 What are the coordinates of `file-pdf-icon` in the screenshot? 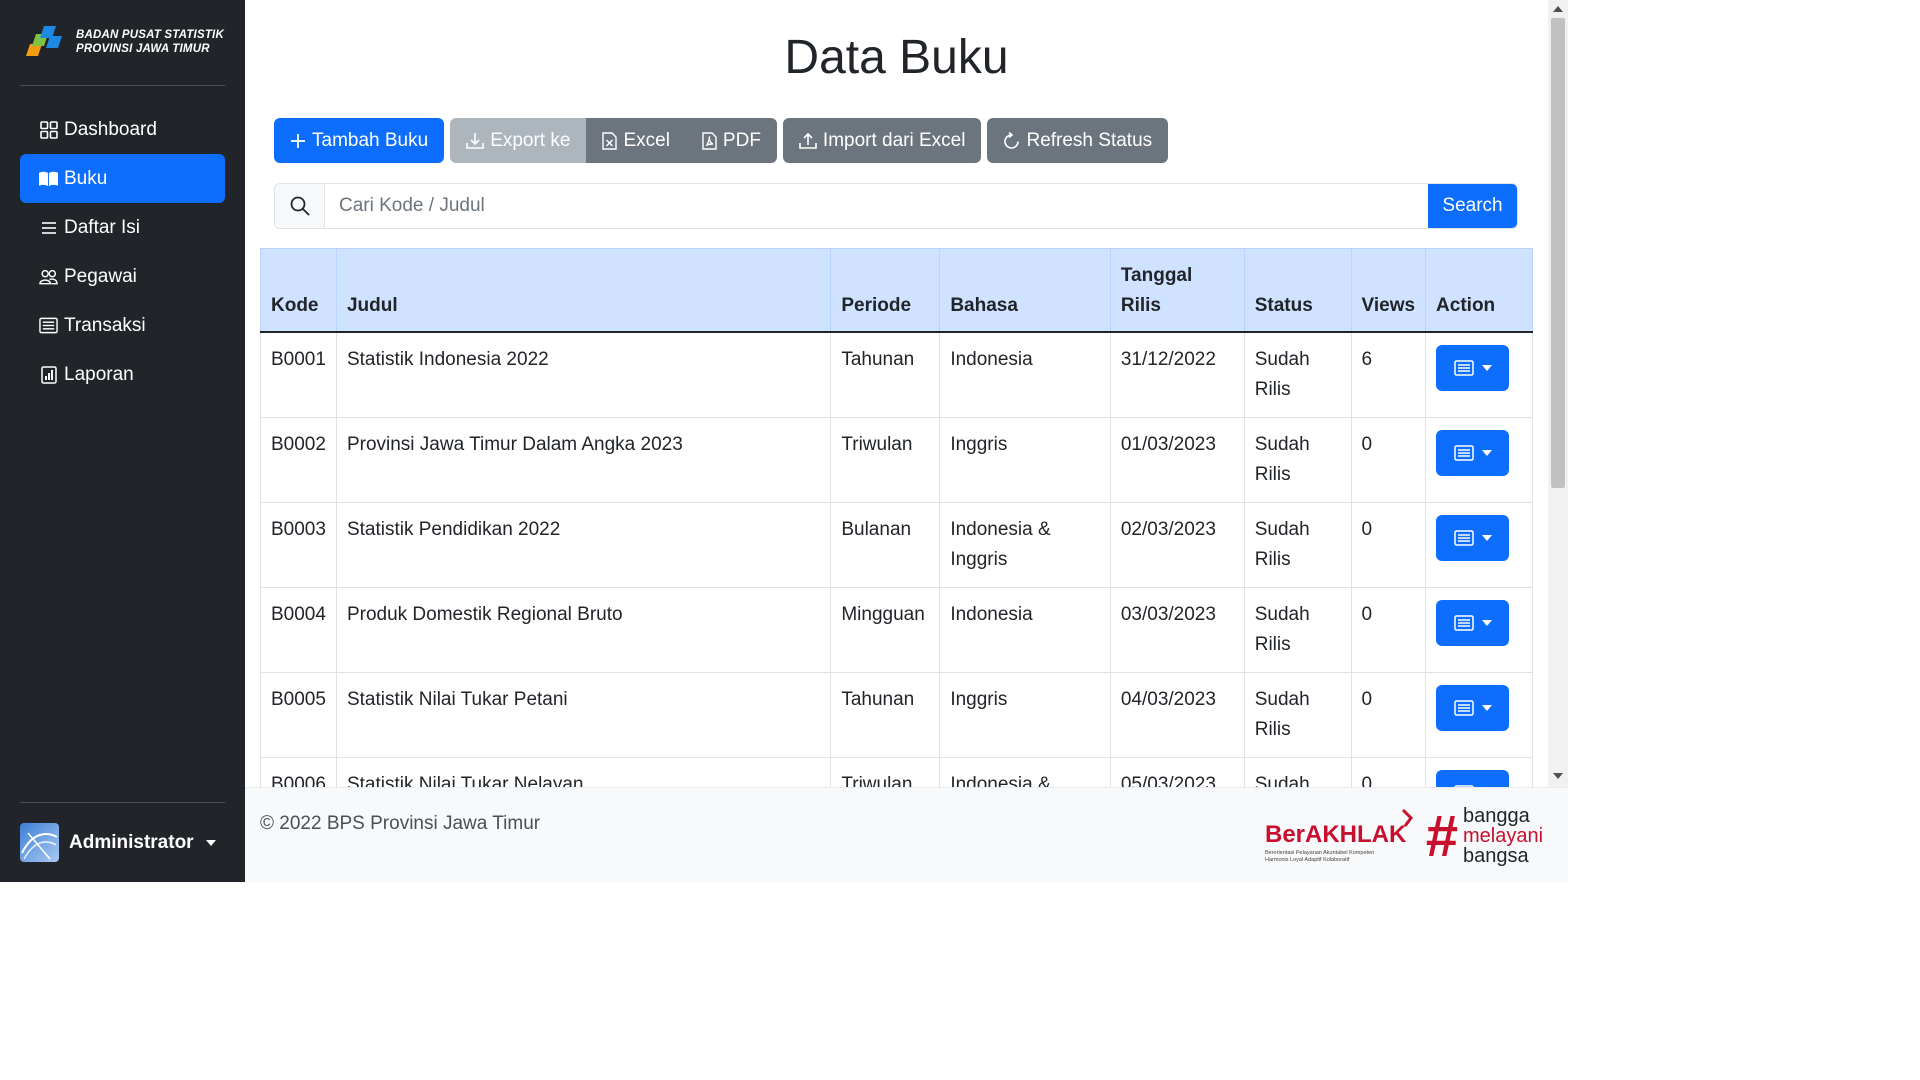 It's located at (709, 140).